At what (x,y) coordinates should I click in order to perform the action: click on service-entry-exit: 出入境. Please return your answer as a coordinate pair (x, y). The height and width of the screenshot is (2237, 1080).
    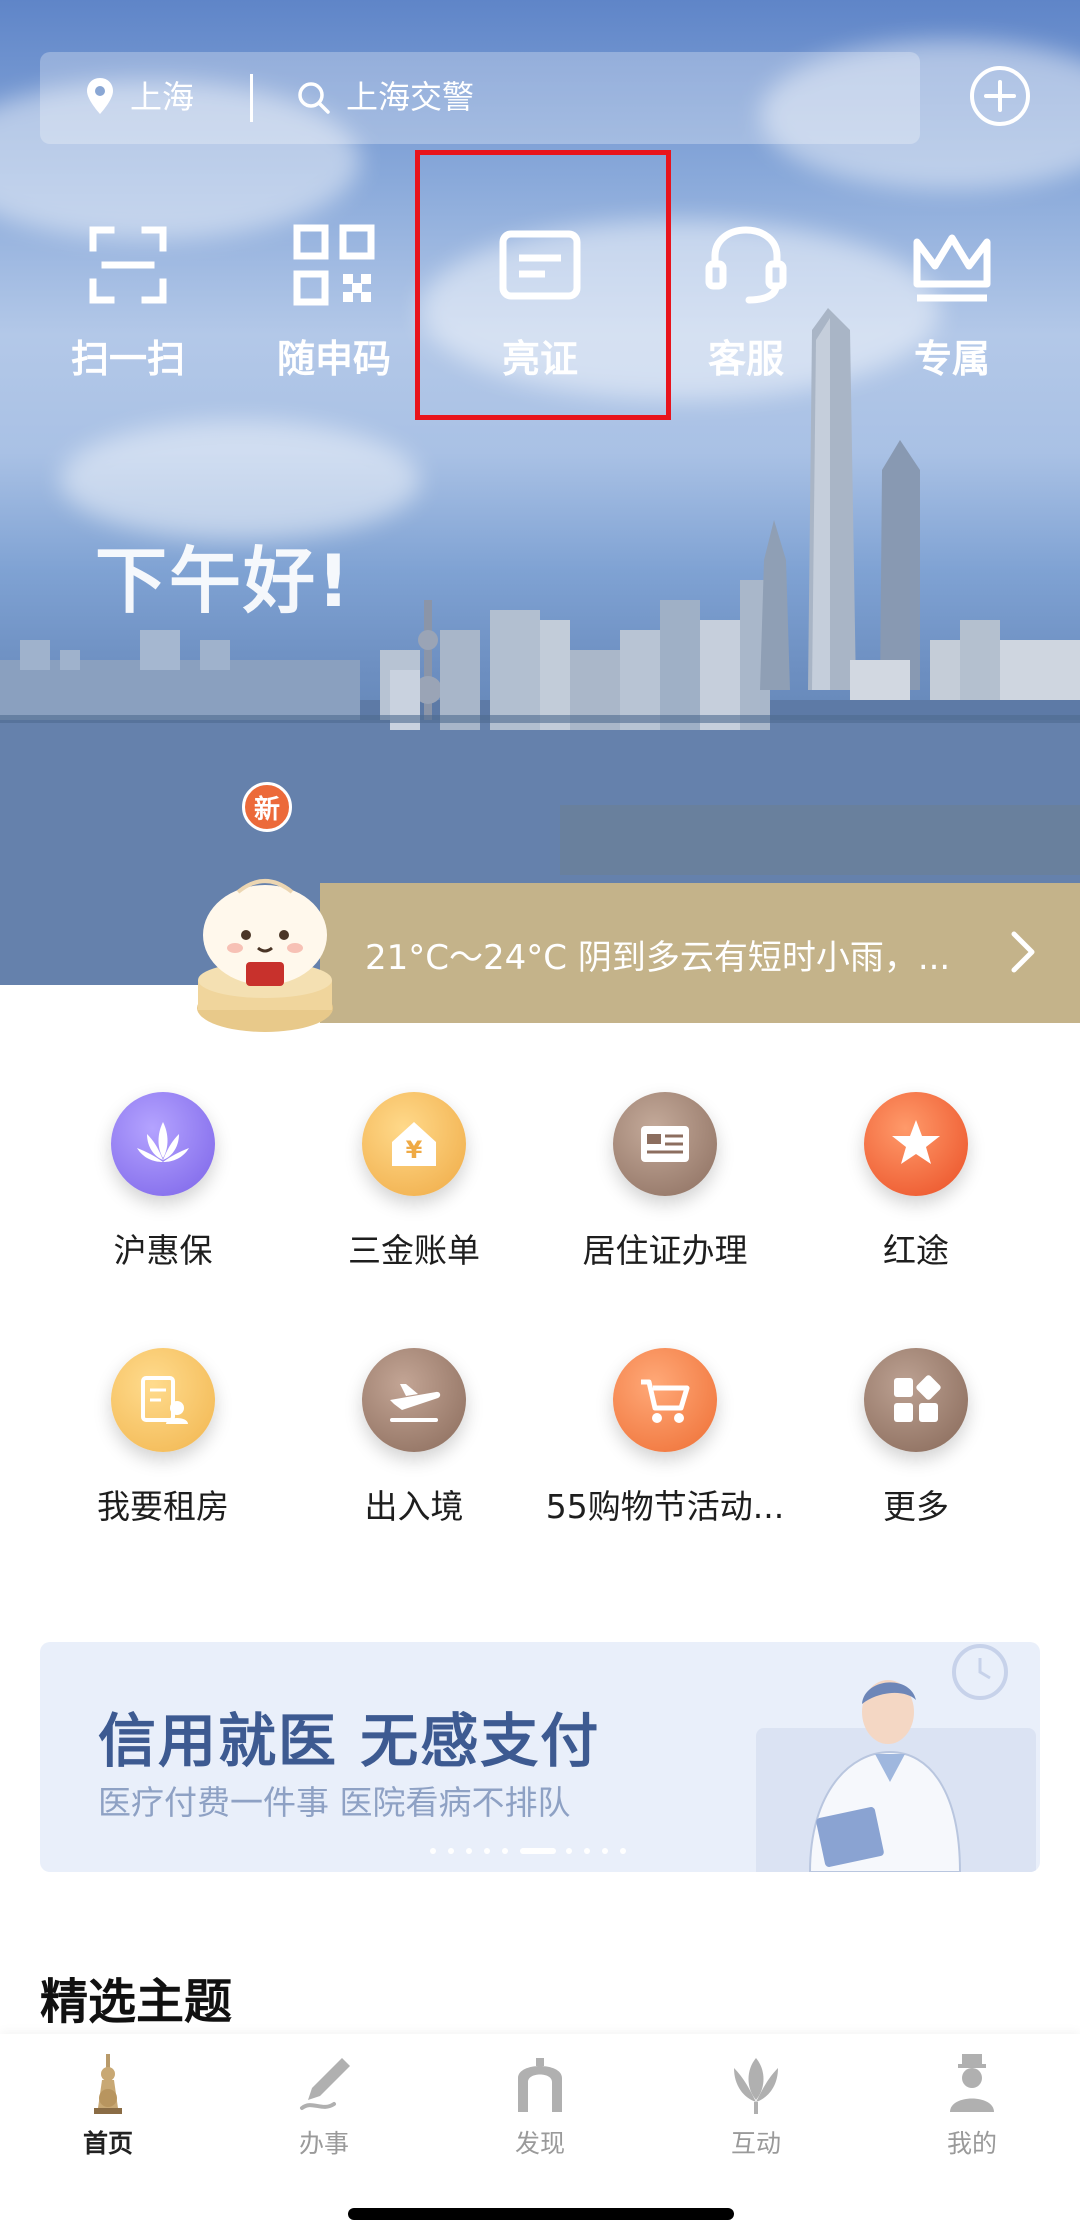
    Looking at the image, I should click on (414, 1448).